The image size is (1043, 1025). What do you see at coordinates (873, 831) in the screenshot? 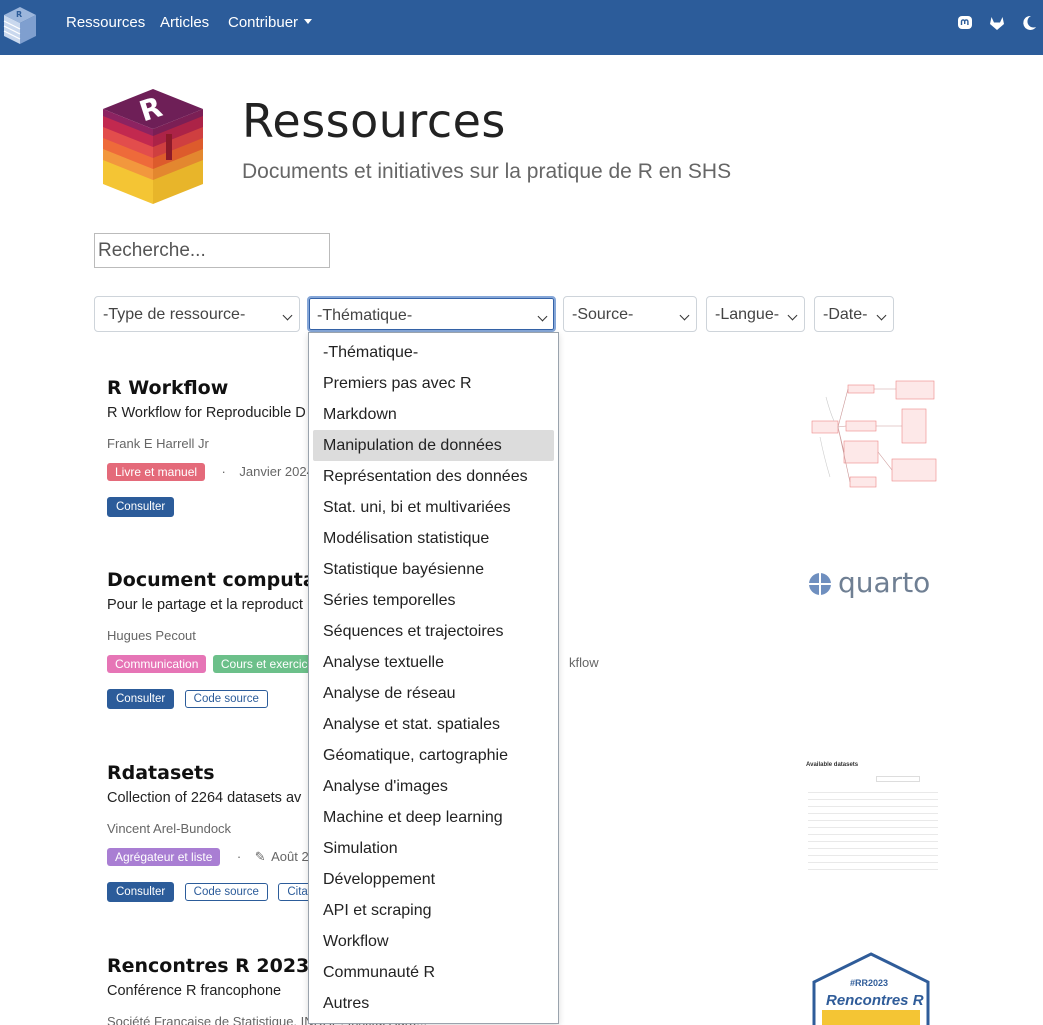
I see `thumbnail-table` at bounding box center [873, 831].